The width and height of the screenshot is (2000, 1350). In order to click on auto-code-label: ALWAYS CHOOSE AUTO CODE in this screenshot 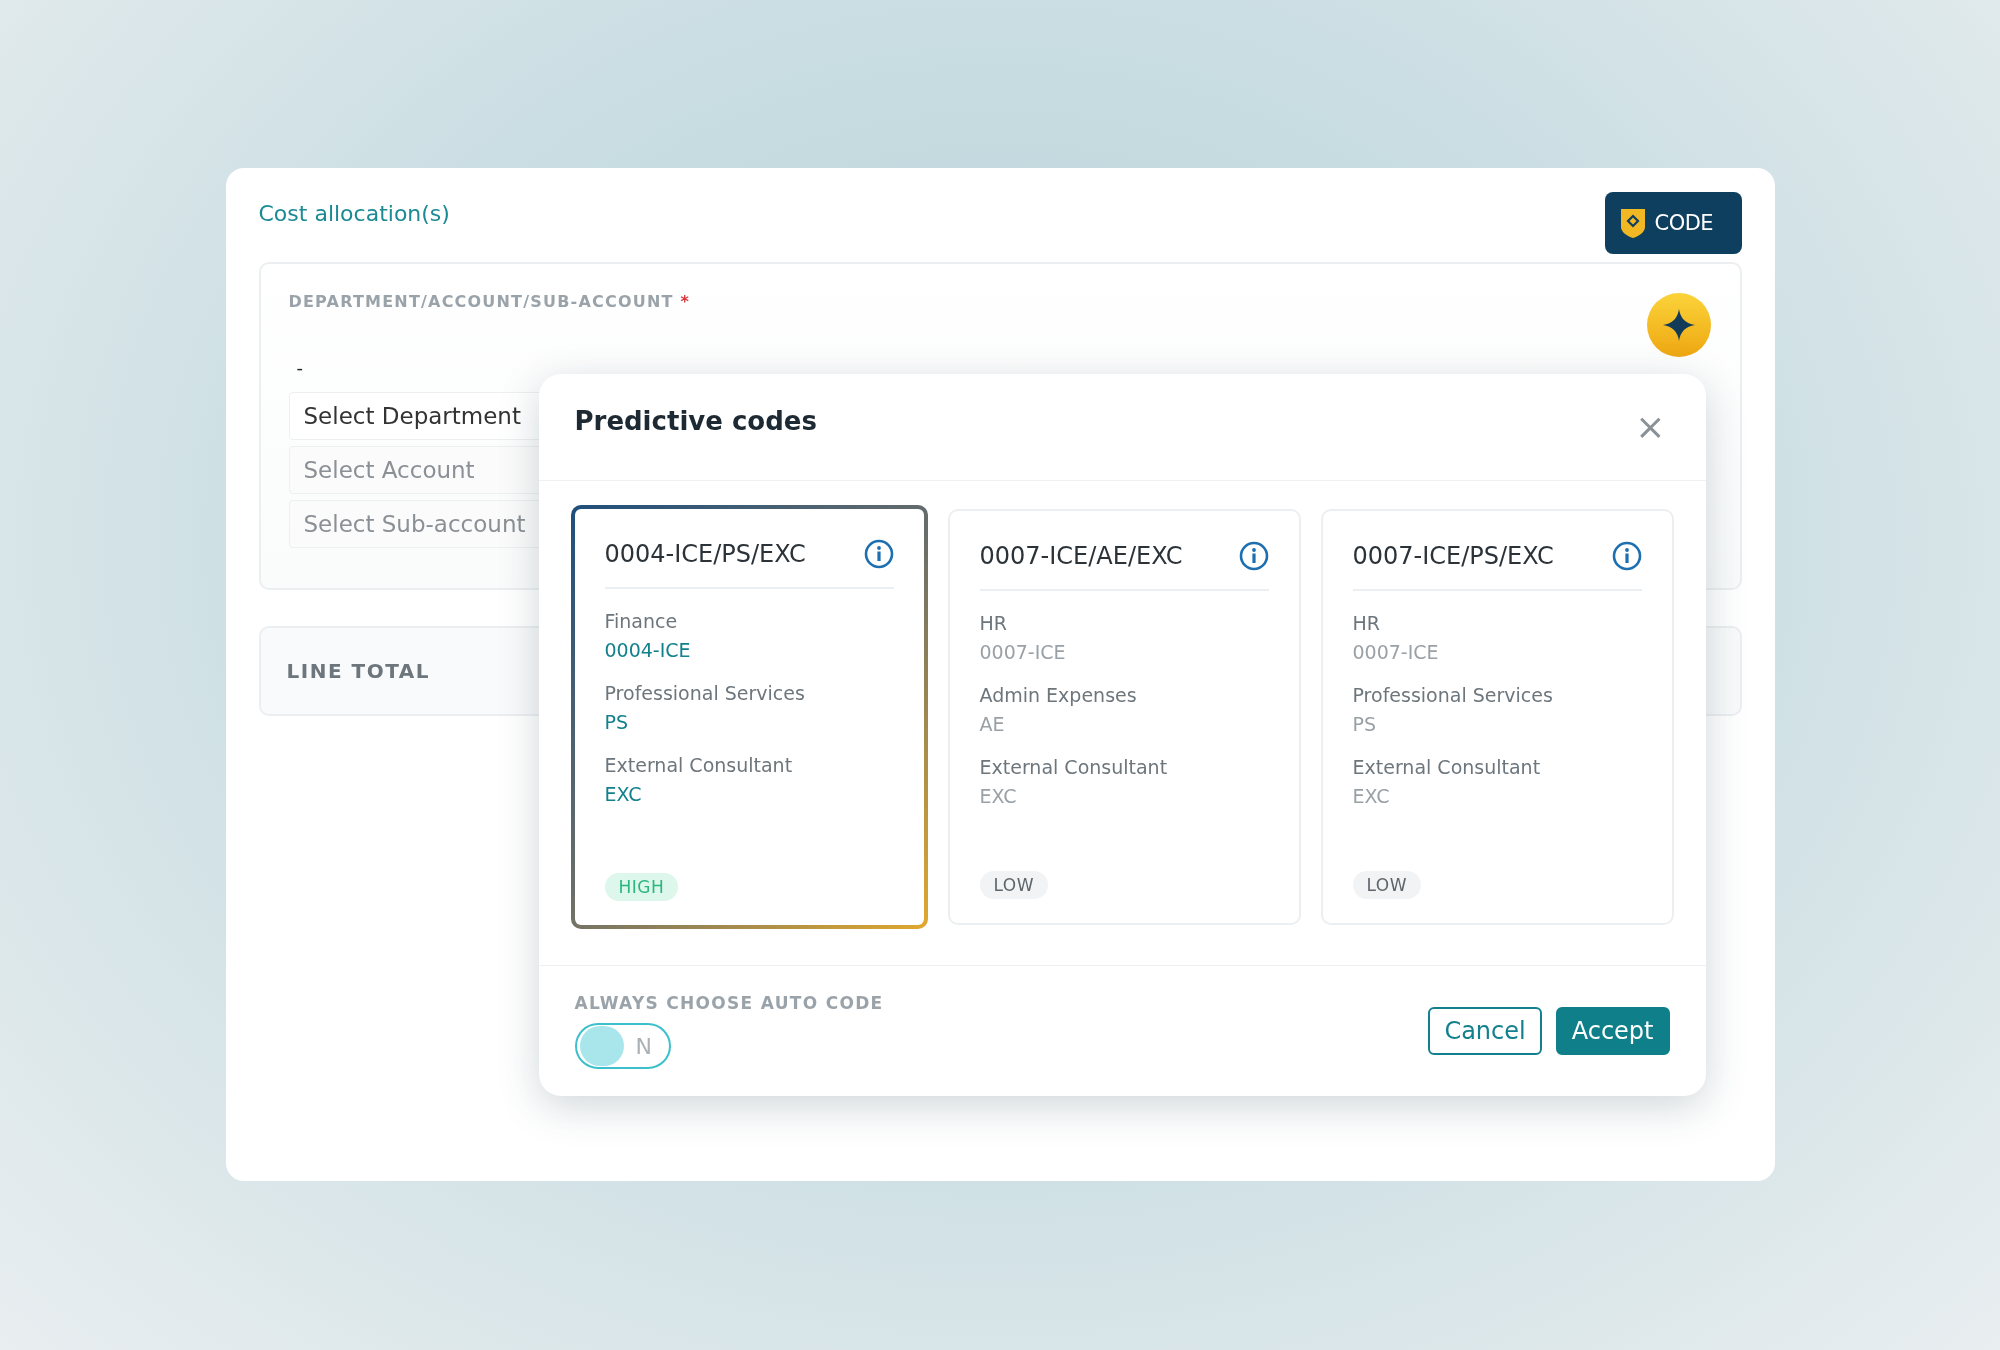, I will do `click(729, 1003)`.